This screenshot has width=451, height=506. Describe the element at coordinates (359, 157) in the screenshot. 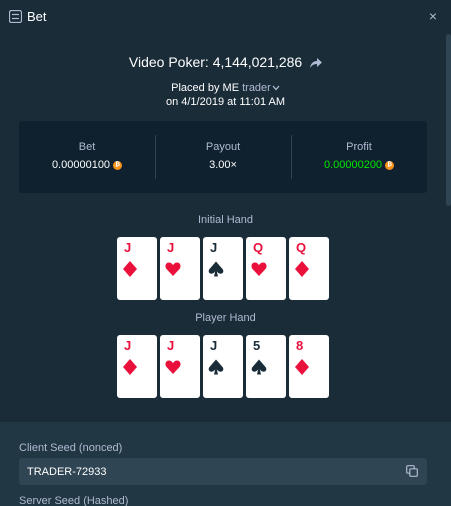

I see `stat-profit: Profit 0.00000200 ₿` at that location.